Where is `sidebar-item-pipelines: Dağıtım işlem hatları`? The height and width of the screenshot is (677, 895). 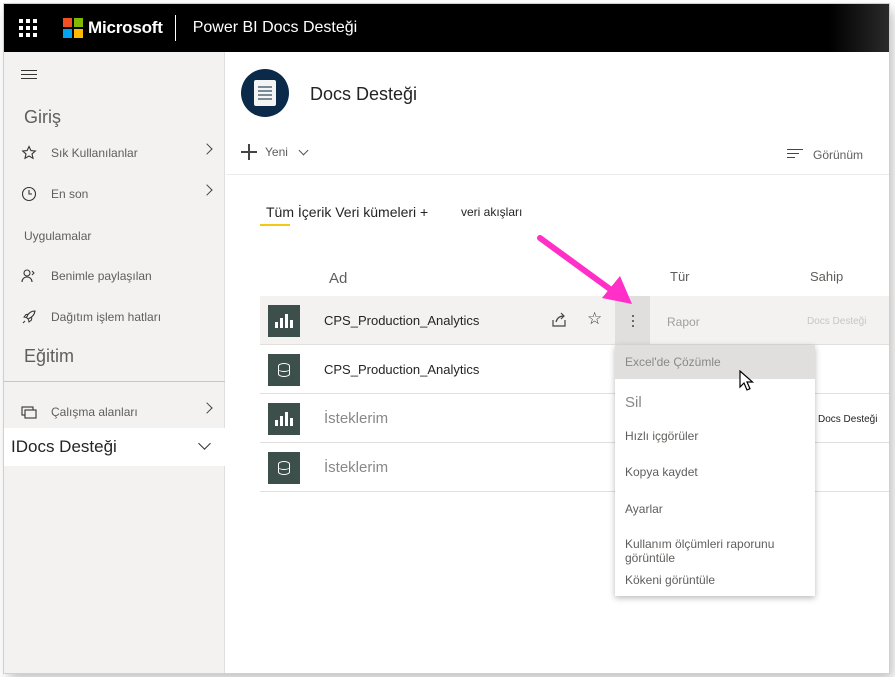
sidebar-item-pipelines: Dağıtım işlem hatları is located at coordinates (114, 317).